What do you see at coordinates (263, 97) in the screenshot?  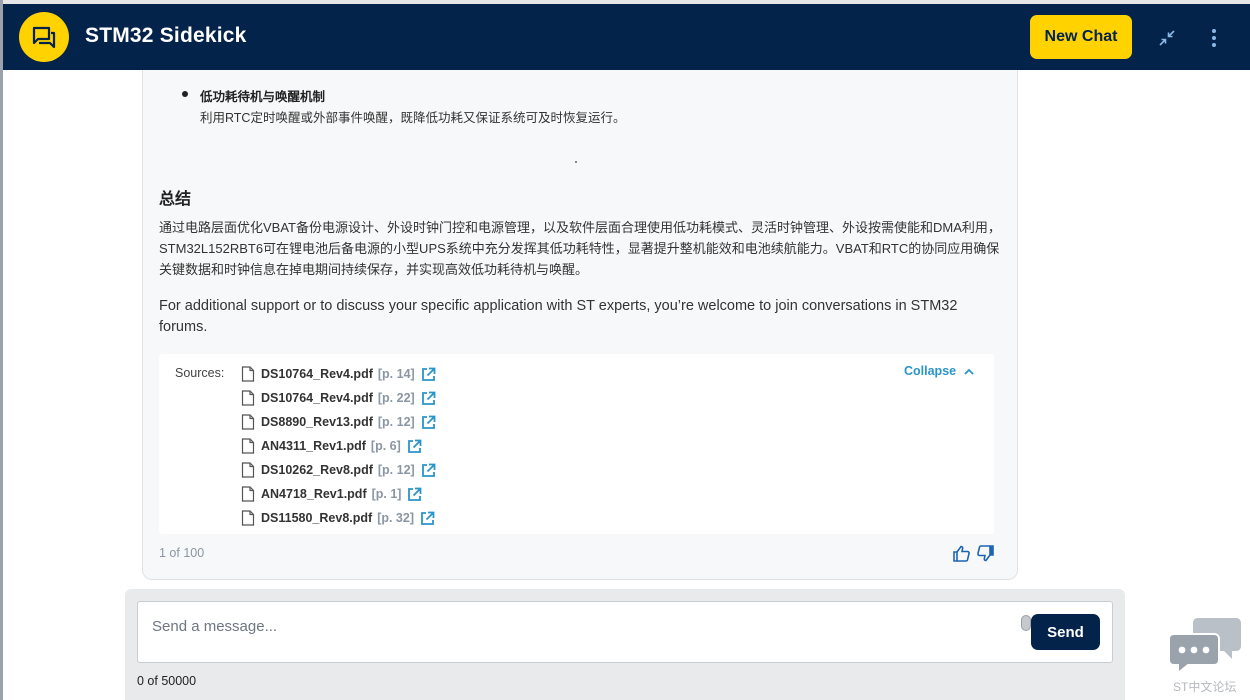 I see `bullet-title: 低功耗待机与唤醒机制` at bounding box center [263, 97].